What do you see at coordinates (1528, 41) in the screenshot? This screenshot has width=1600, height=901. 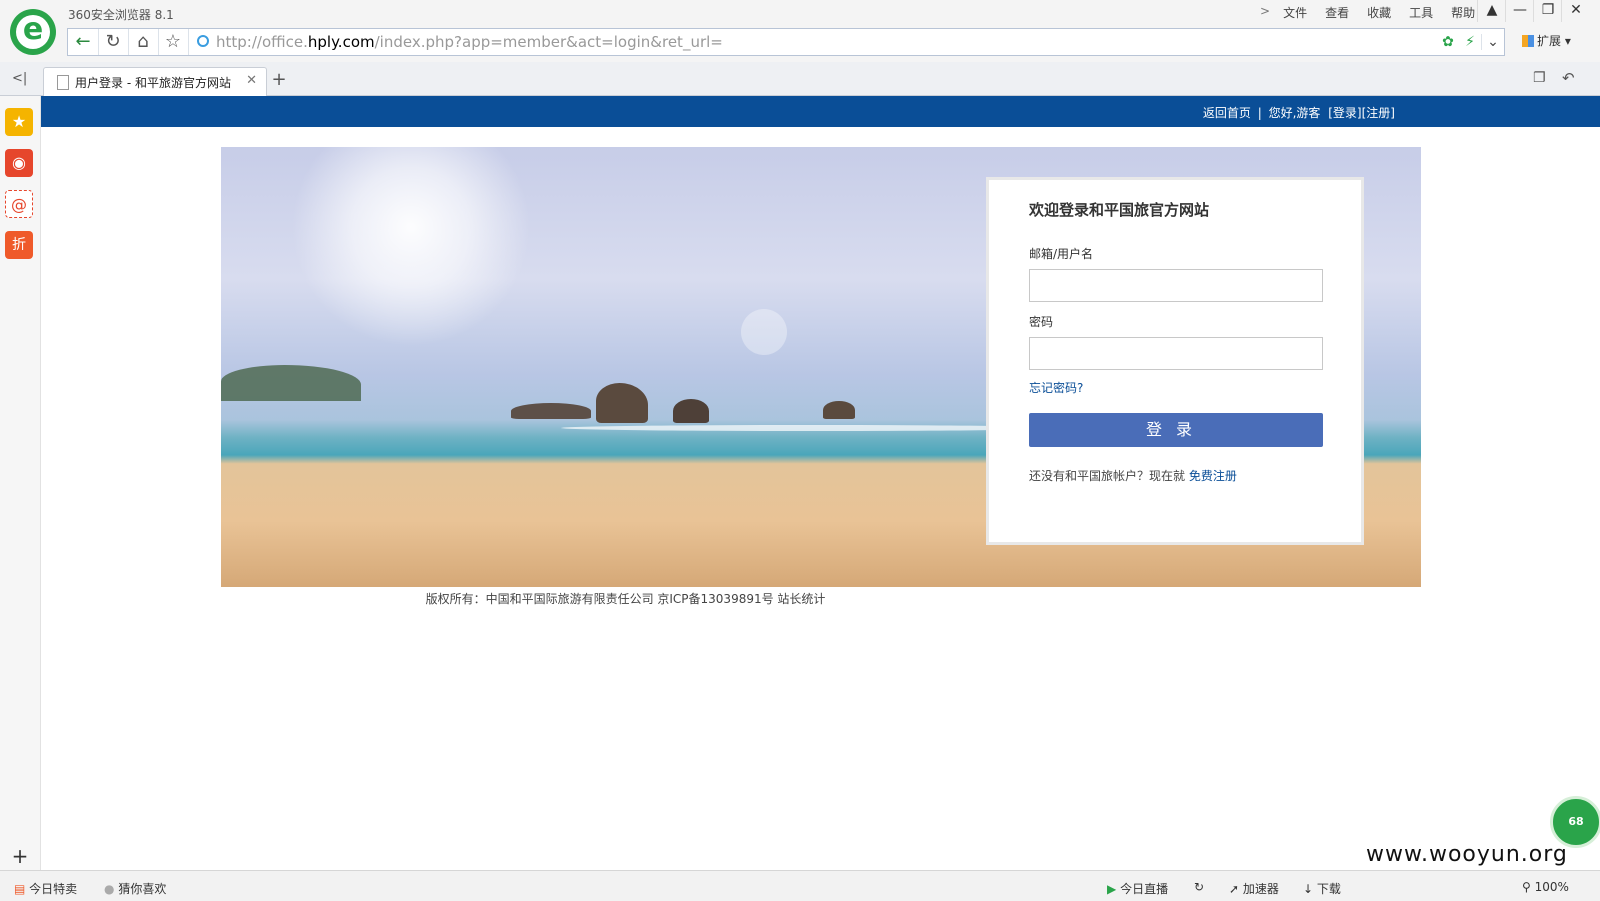 I see `extensions-grid-icon` at bounding box center [1528, 41].